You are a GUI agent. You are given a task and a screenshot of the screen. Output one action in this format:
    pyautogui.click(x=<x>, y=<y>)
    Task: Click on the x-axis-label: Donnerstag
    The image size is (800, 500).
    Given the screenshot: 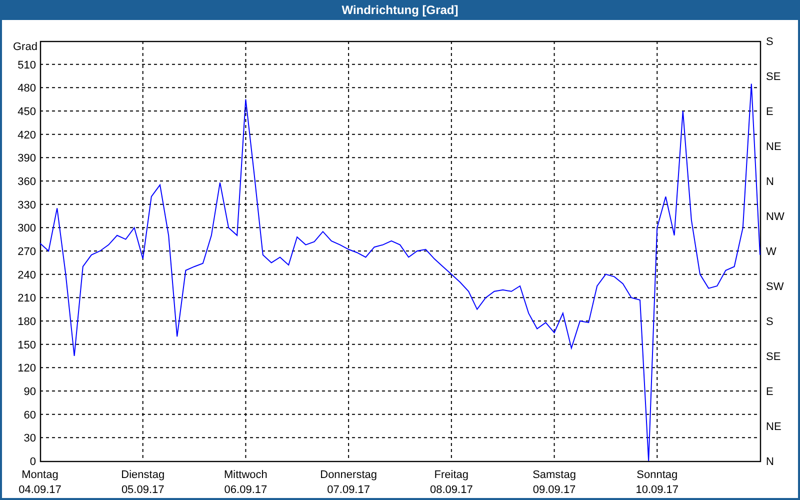 What is the action you would take?
    pyautogui.click(x=348, y=475)
    